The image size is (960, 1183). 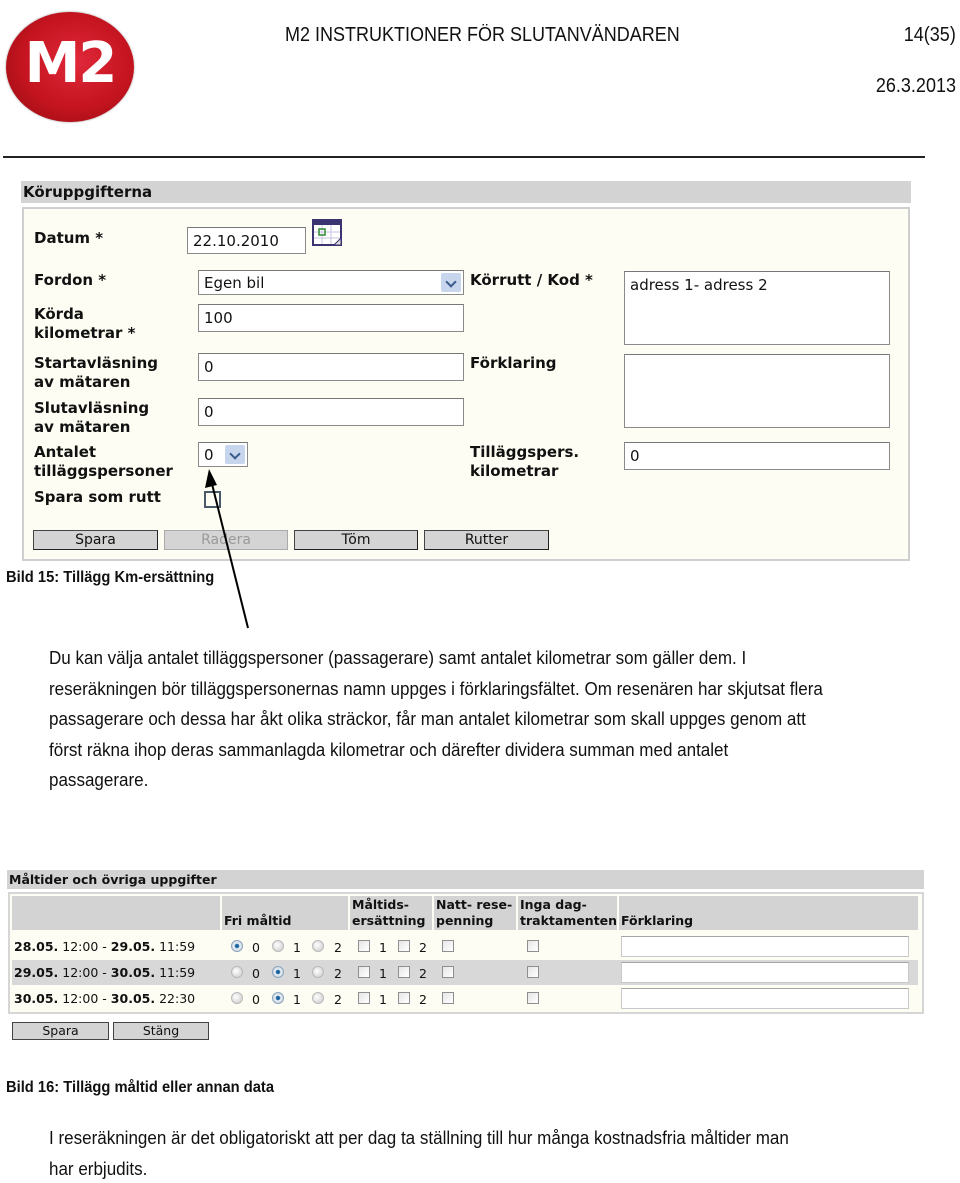 I want to click on spara-som-rutt-label: Spara som rutt, so click(x=97, y=497).